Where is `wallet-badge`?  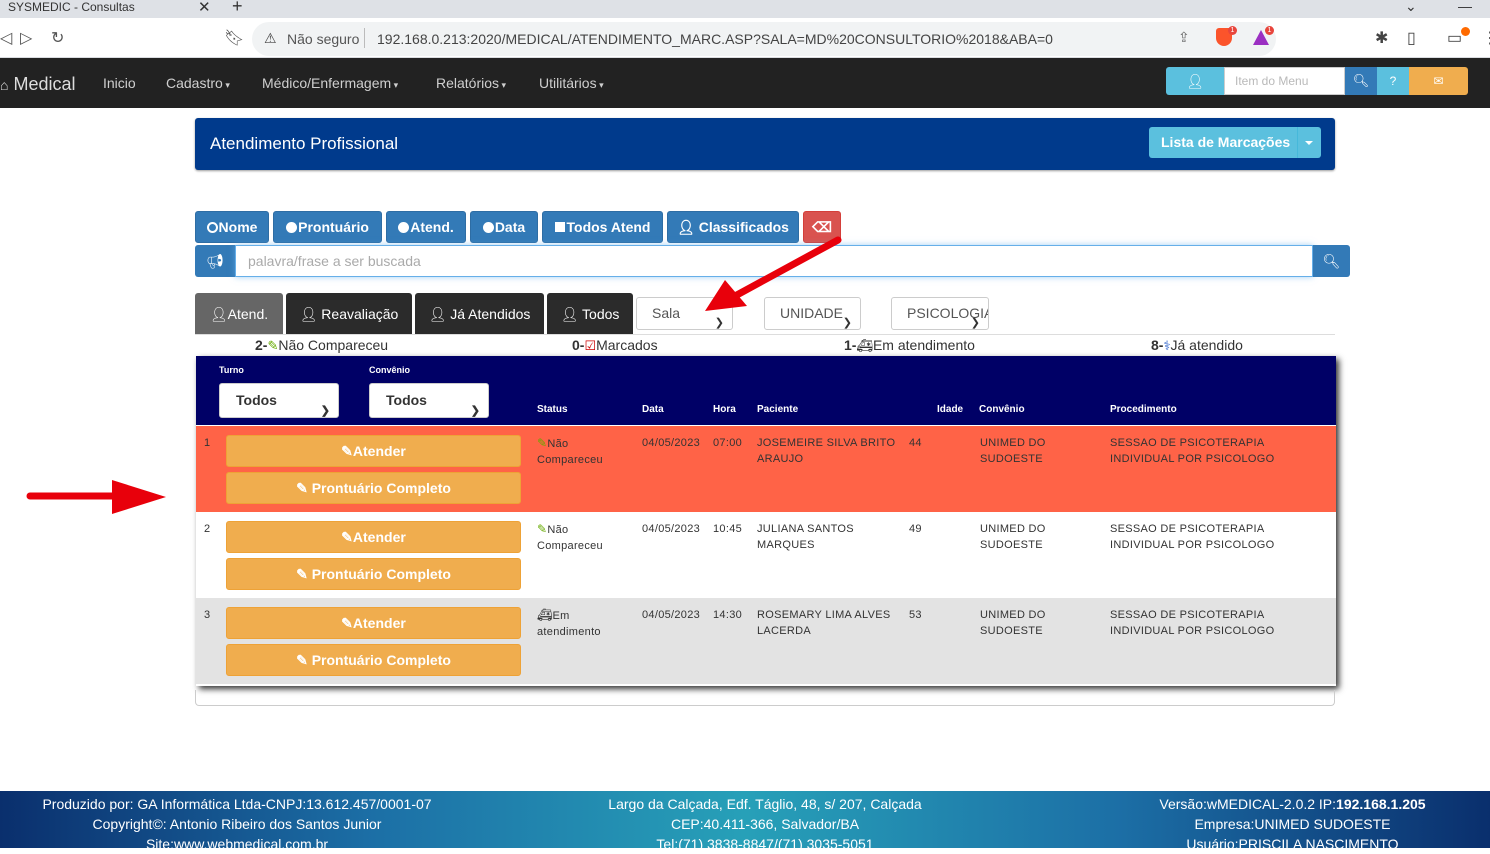 wallet-badge is located at coordinates (1465, 31).